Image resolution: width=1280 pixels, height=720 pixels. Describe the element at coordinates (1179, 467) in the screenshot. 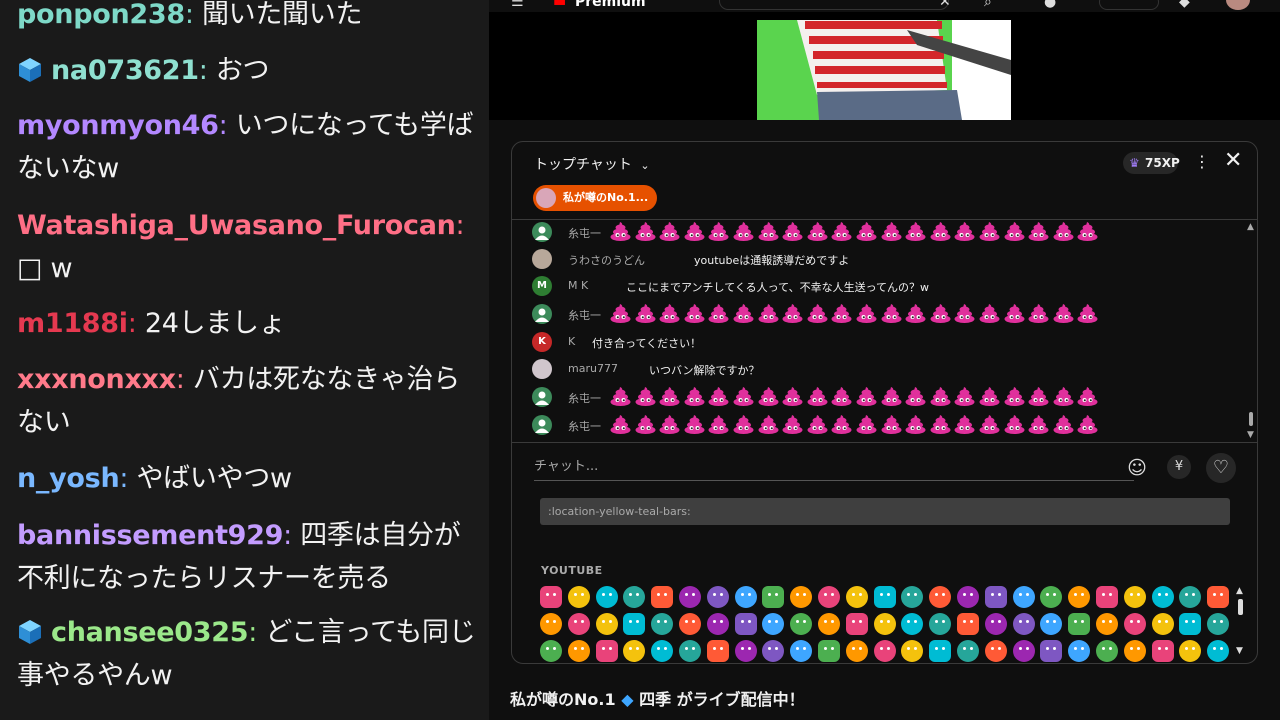

I see `super-chat-yen-icon: ¥` at that location.